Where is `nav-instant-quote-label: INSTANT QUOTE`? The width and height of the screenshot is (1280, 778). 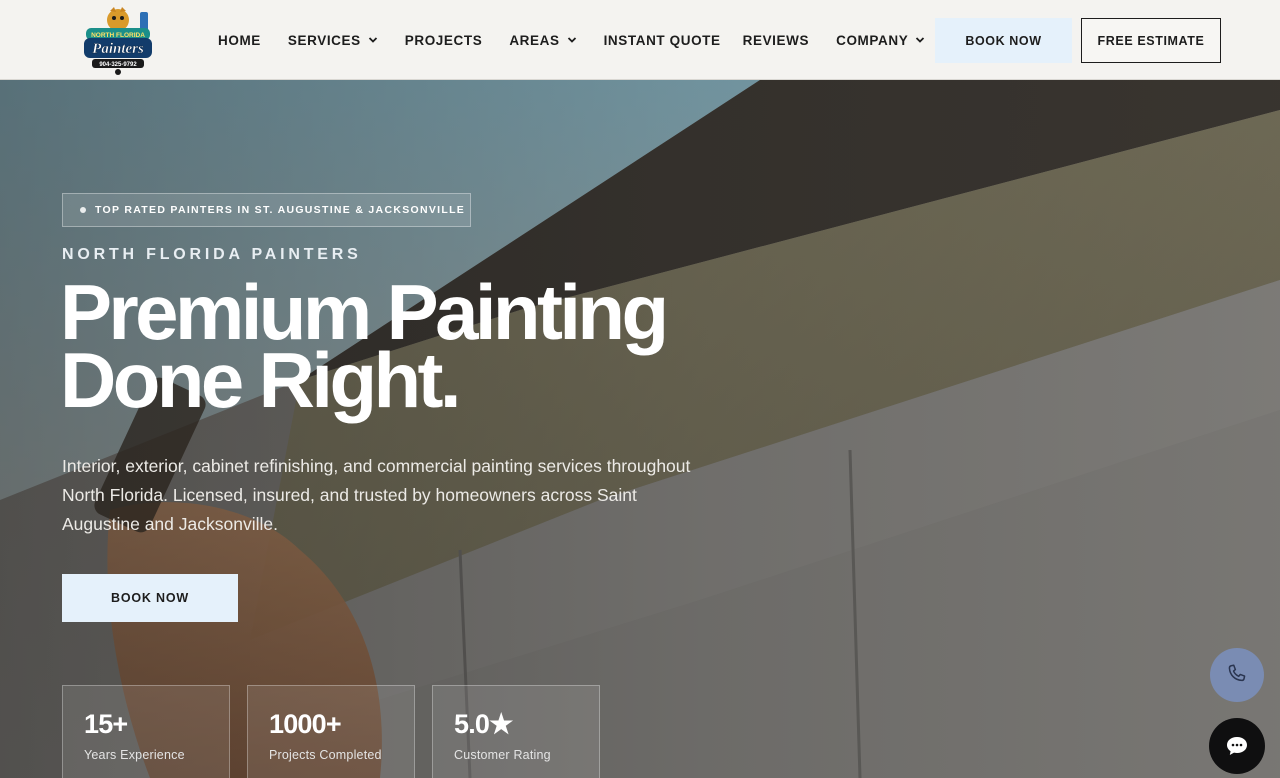 nav-instant-quote-label: INSTANT QUOTE is located at coordinates (662, 40).